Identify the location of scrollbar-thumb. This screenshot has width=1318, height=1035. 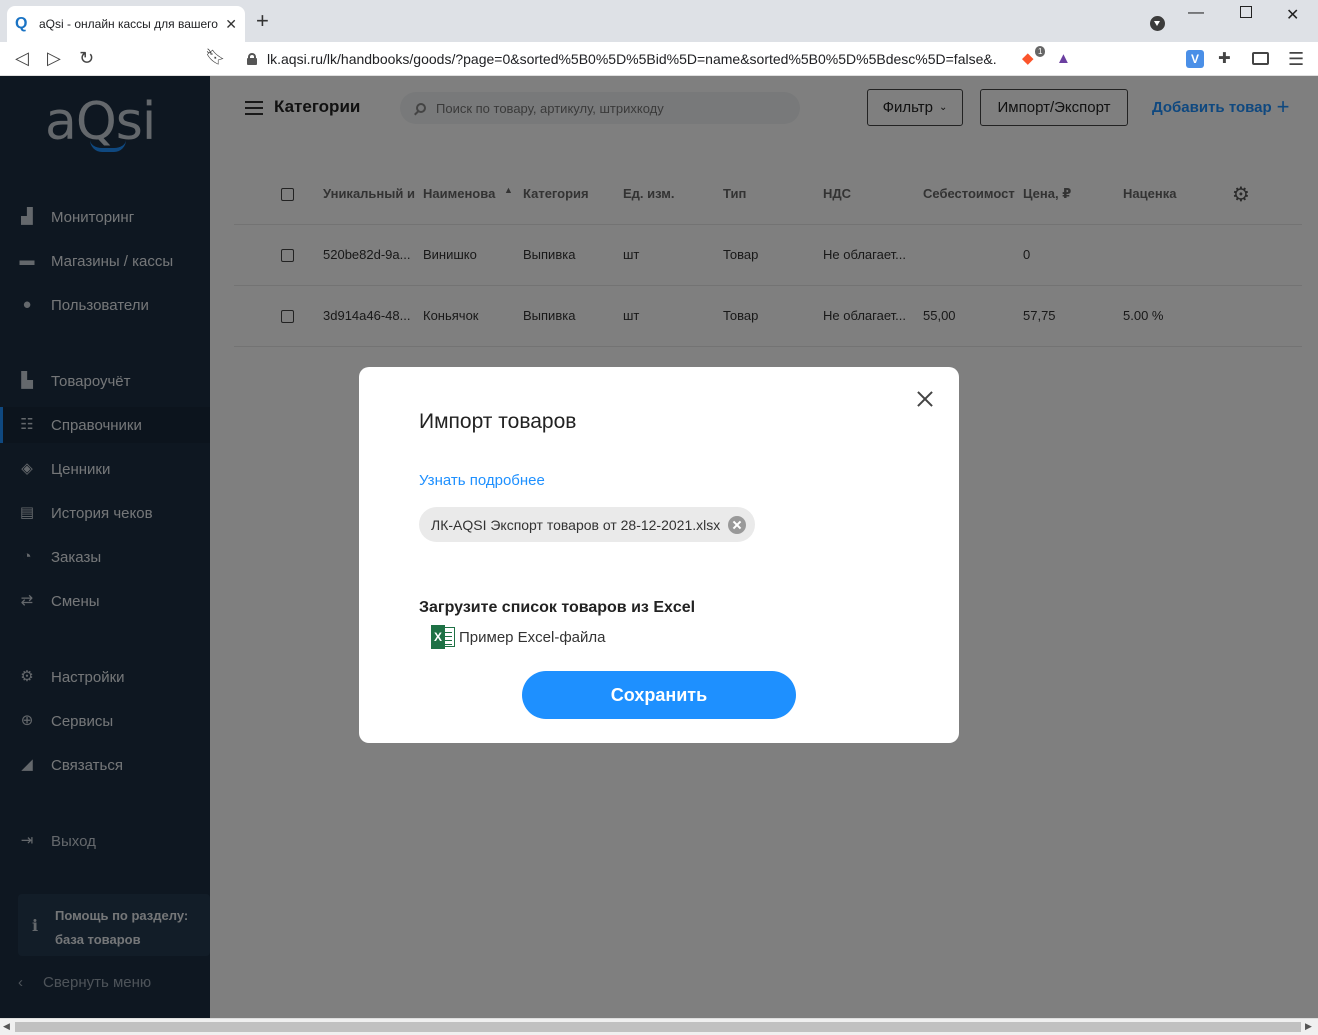
(658, 1027).